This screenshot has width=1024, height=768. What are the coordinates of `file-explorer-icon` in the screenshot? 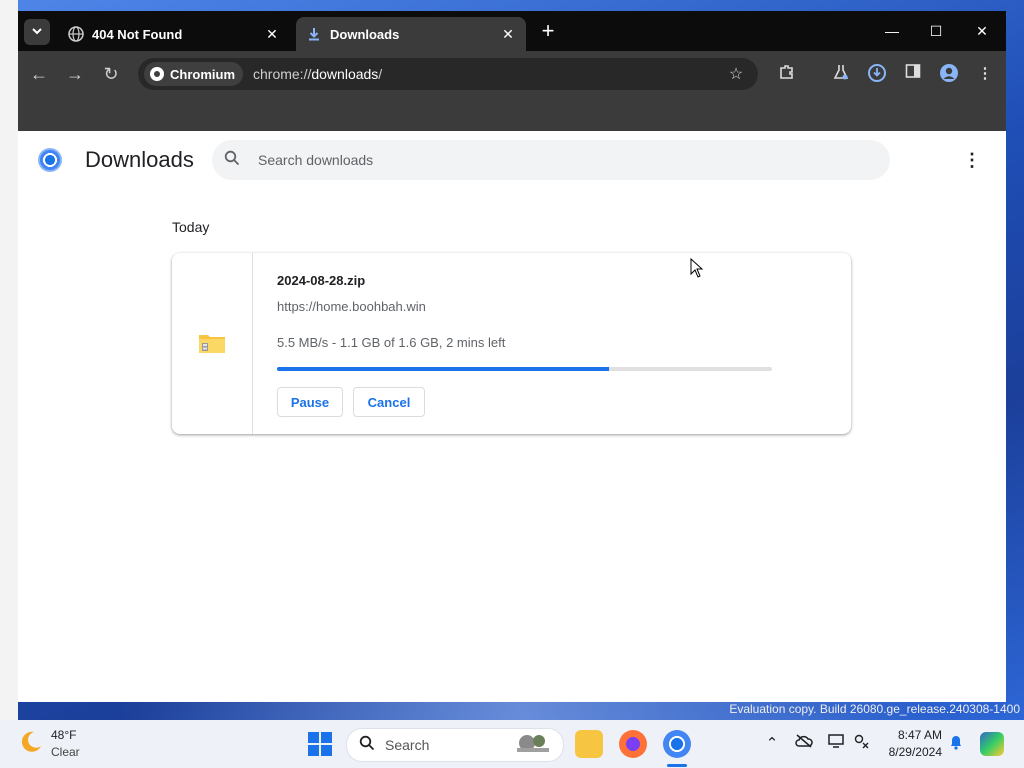 It's located at (589, 744).